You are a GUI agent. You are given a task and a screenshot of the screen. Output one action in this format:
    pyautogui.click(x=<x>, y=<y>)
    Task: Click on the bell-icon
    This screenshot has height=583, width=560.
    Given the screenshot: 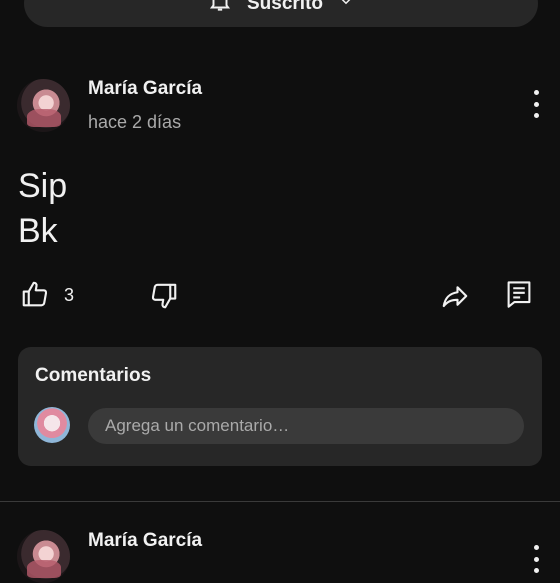 What is the action you would take?
    pyautogui.click(x=220, y=9)
    